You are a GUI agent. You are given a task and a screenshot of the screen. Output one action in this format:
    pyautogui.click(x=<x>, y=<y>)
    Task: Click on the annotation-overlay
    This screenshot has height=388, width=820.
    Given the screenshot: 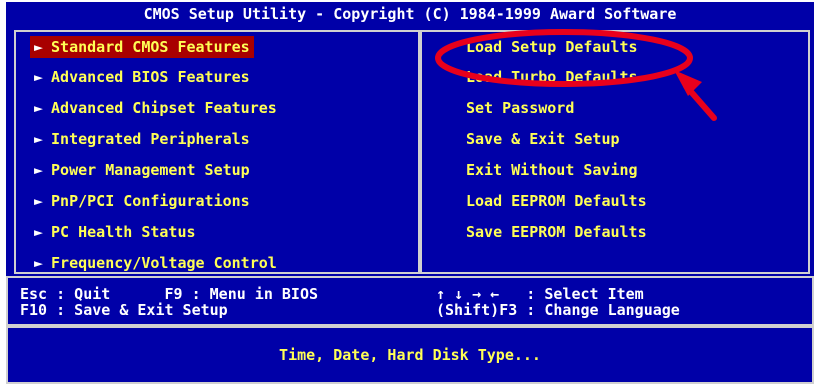 What is the action you would take?
    pyautogui.click(x=576, y=75)
    